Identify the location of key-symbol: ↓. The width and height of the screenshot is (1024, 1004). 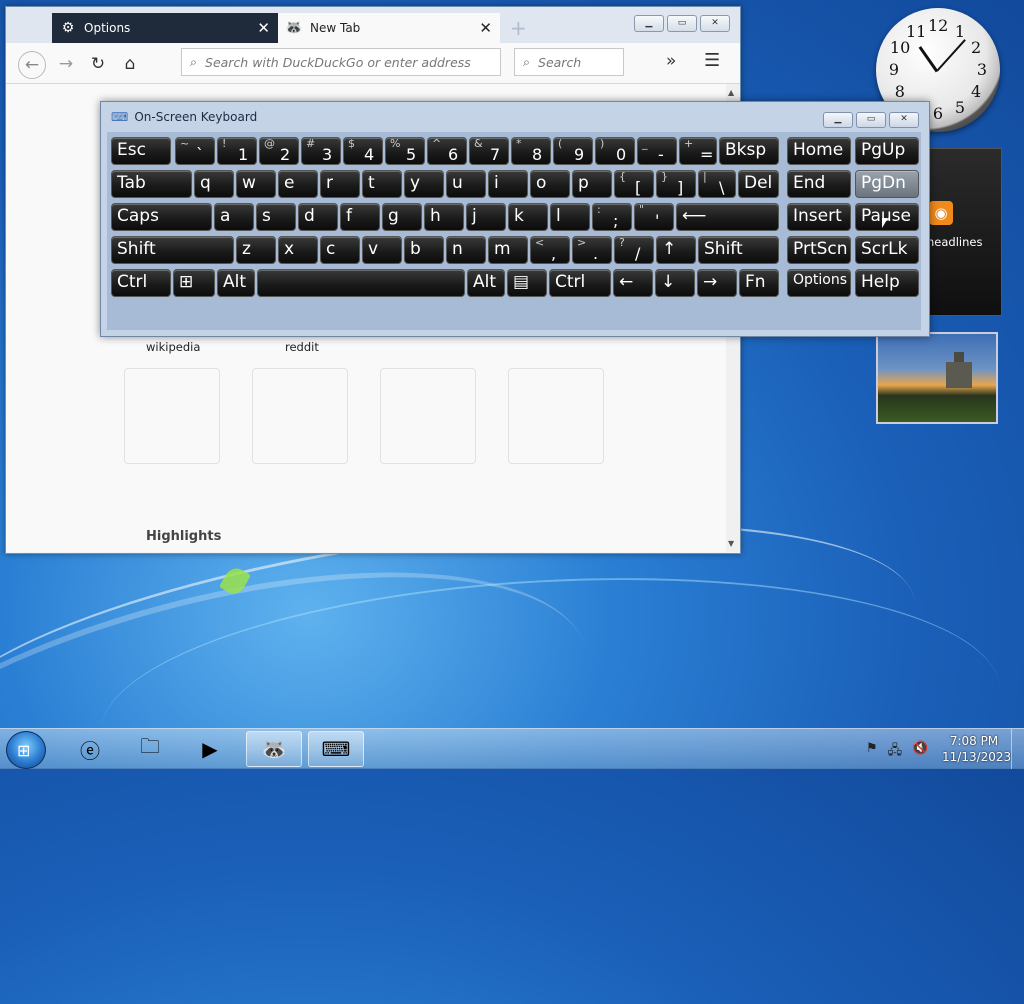
(675, 283).